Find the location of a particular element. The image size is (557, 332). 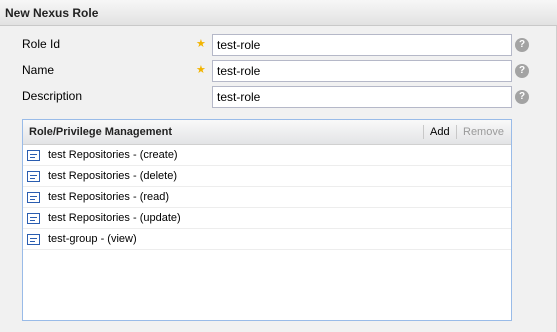

name-input is located at coordinates (362, 71).